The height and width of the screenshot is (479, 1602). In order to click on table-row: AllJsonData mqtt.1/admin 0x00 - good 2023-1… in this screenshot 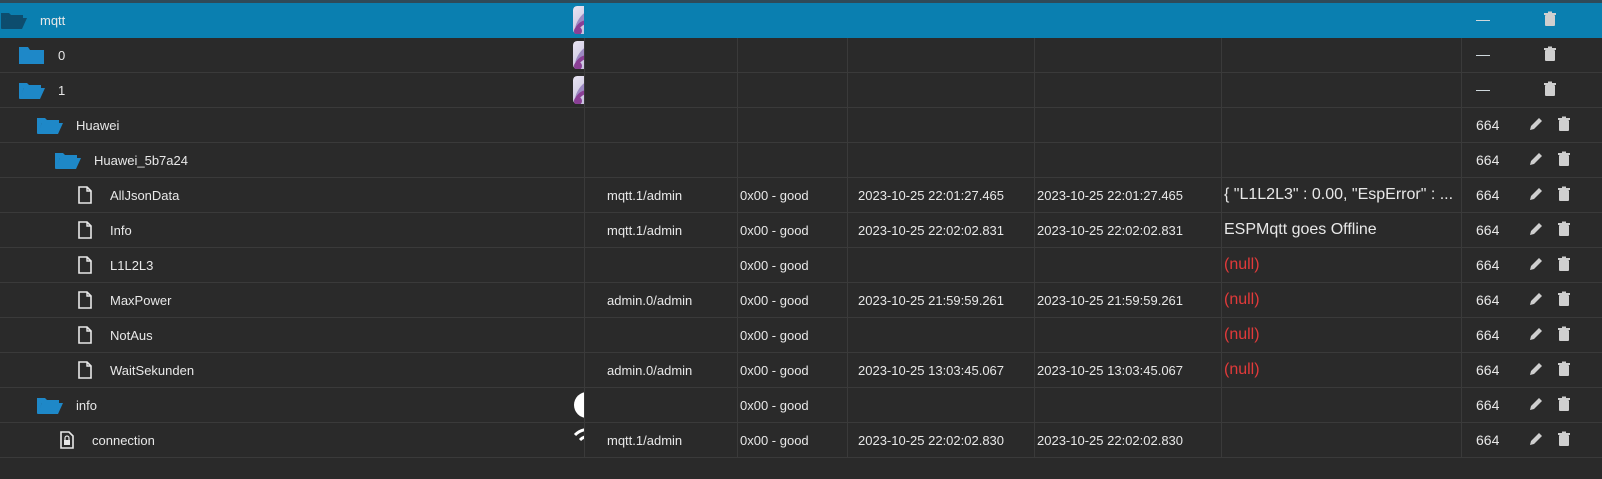, I will do `click(801, 195)`.